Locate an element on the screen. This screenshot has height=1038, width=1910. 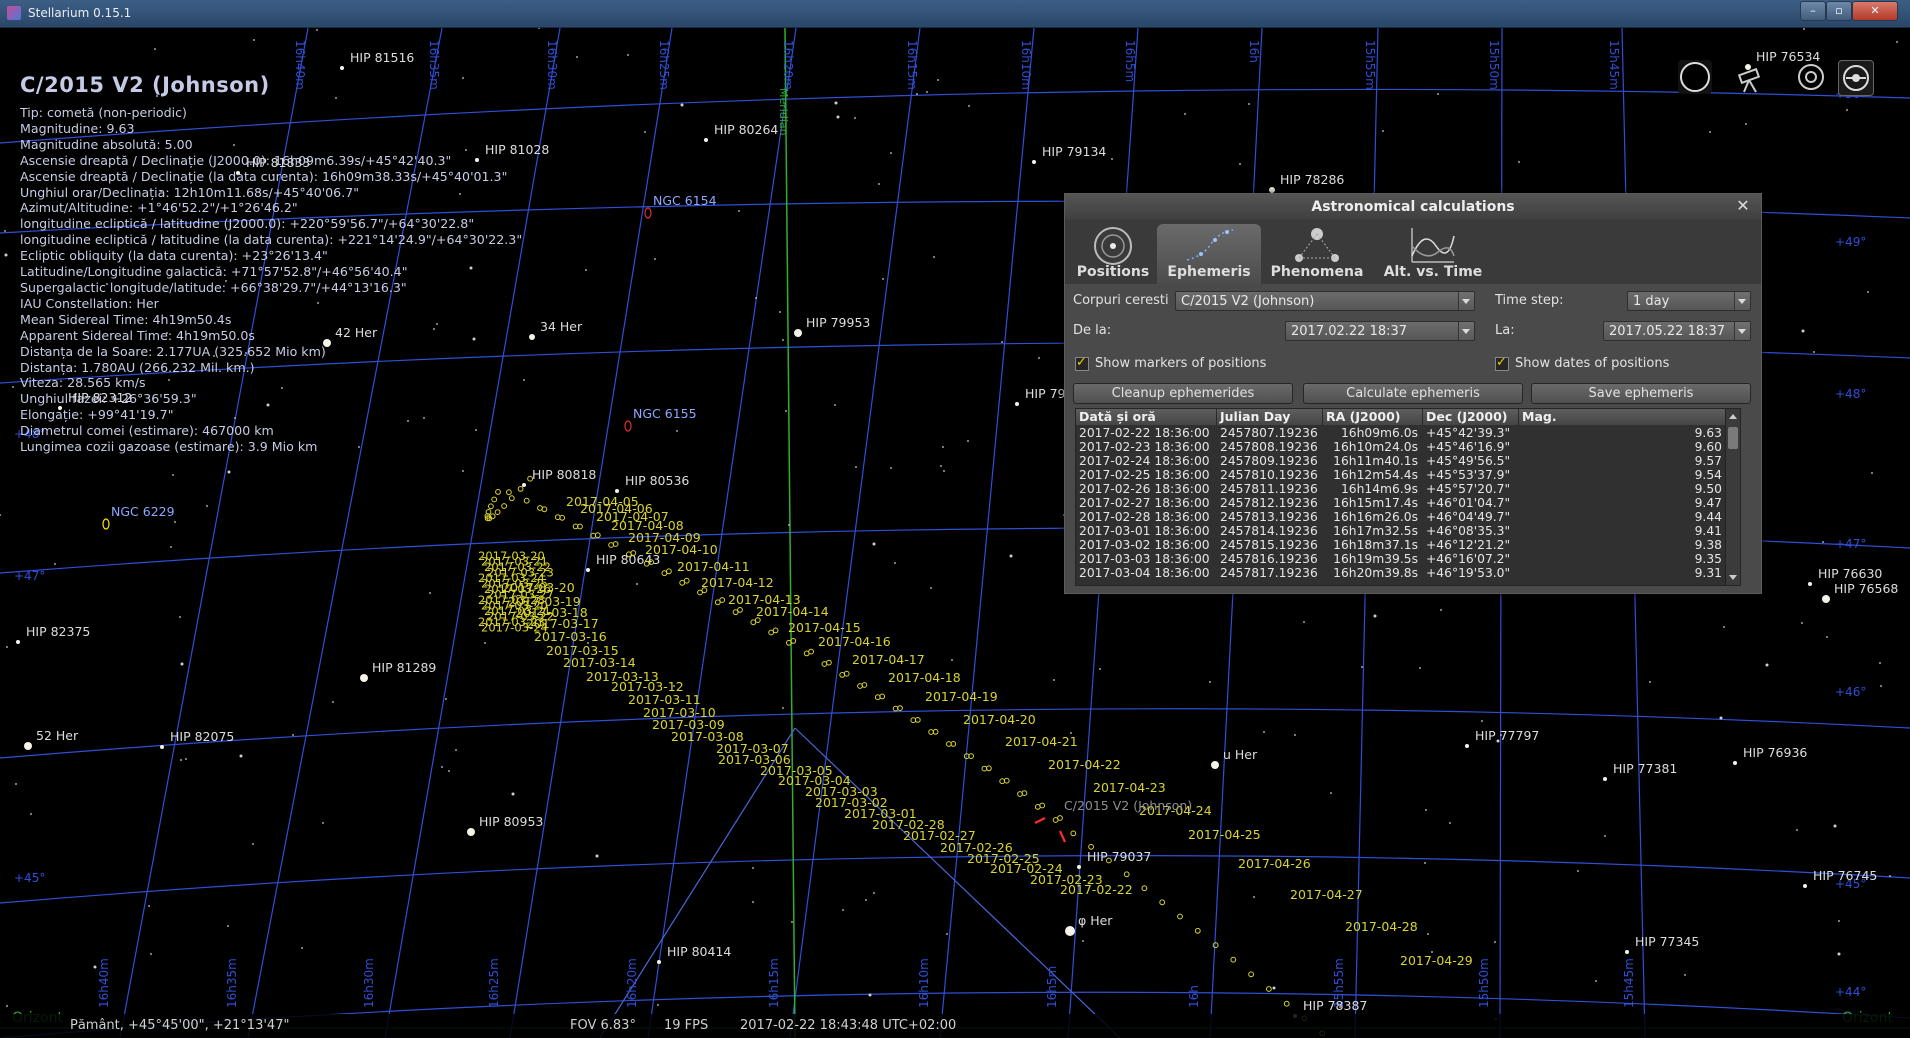
scroll-up-icon is located at coordinates (1733, 416).